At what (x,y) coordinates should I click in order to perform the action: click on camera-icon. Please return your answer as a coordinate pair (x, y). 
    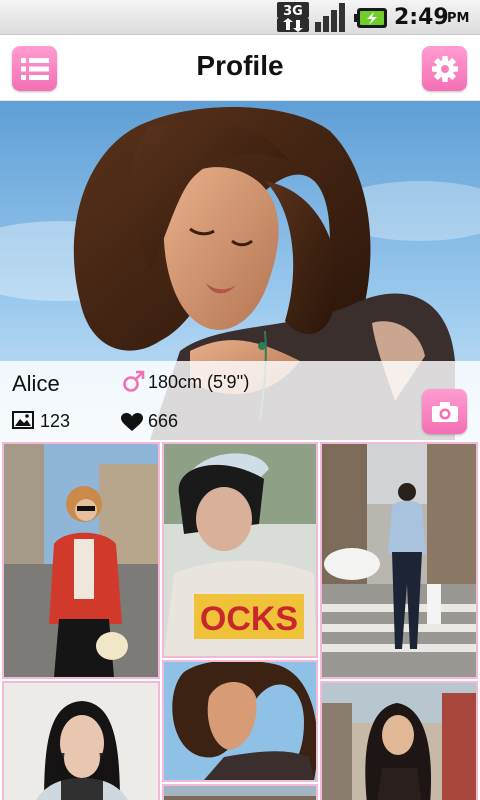
    Looking at the image, I should click on (444, 411).